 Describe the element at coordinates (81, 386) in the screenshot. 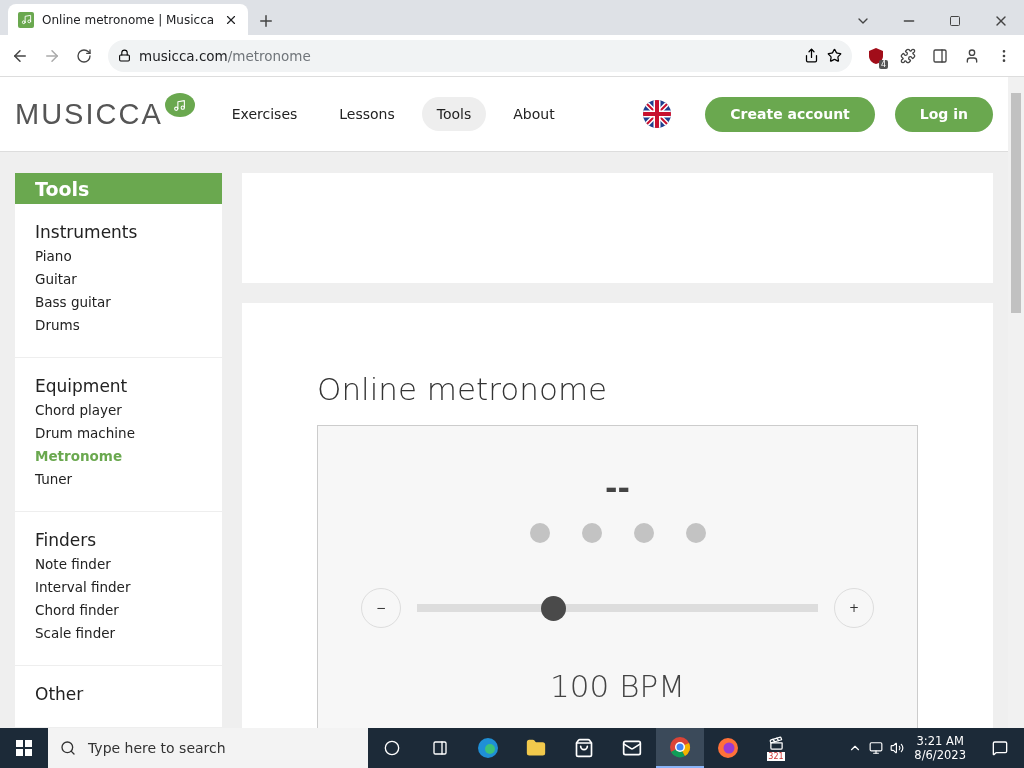

I see `section-heading: Equipment` at that location.